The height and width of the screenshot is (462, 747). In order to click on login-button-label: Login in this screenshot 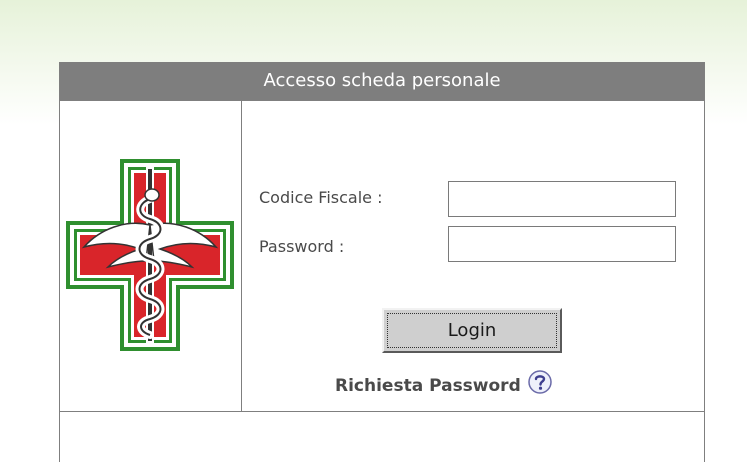, I will do `click(472, 330)`.